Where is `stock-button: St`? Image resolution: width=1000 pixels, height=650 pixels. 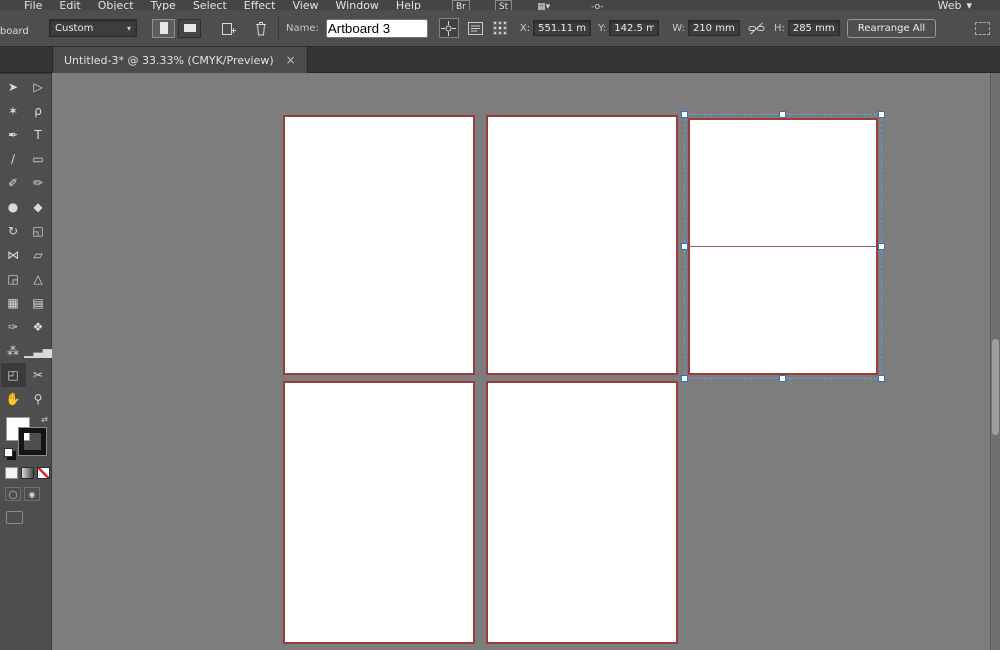 stock-button: St is located at coordinates (503, 5).